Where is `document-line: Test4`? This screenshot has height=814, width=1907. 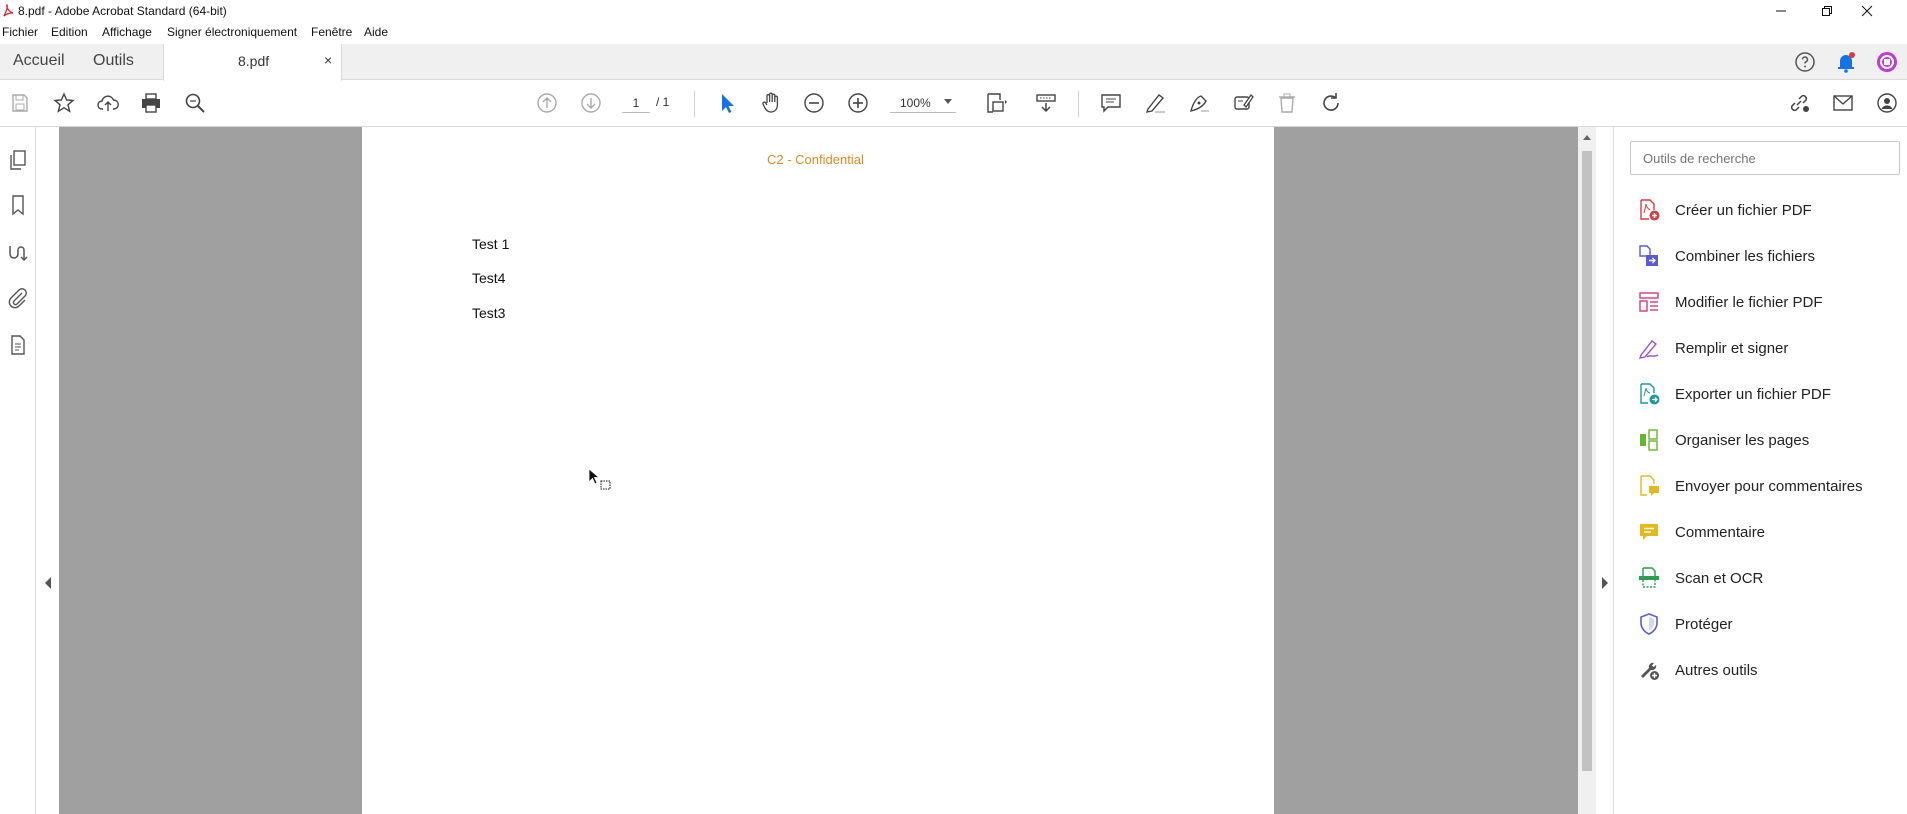
document-line: Test4 is located at coordinates (489, 278).